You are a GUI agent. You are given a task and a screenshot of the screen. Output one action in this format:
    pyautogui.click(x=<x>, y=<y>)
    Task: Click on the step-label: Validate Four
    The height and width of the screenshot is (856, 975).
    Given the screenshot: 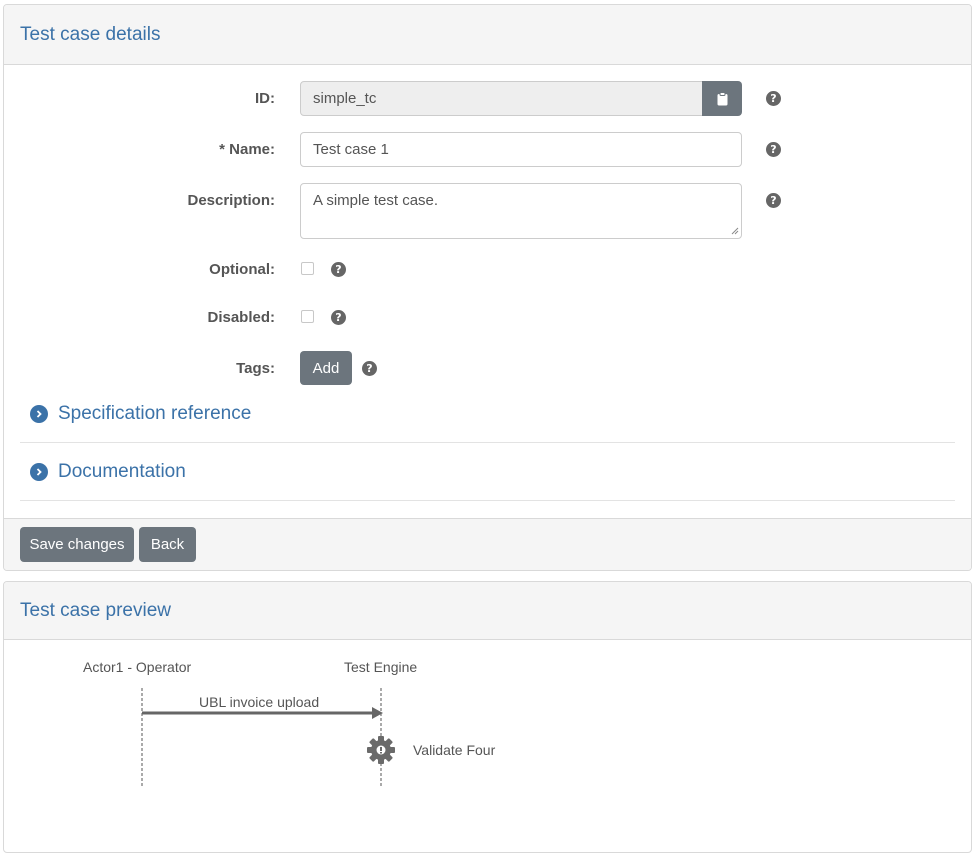 What is the action you would take?
    pyautogui.click(x=454, y=750)
    